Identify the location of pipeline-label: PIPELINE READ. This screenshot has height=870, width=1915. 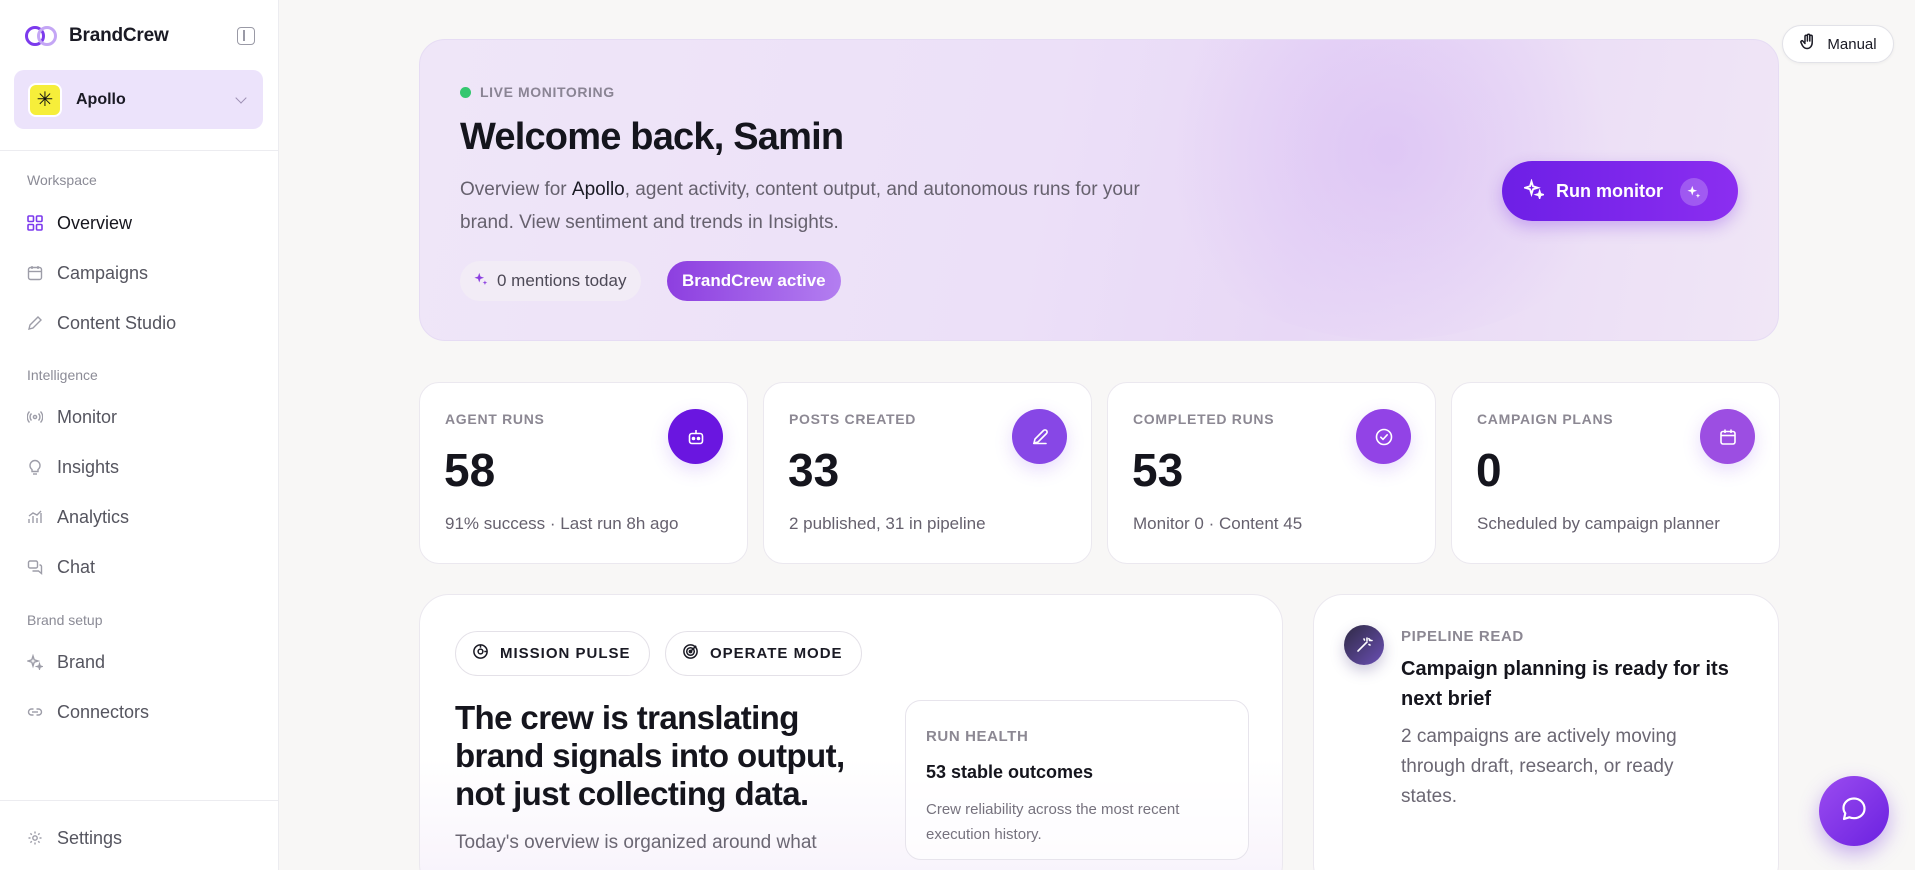
(1462, 636).